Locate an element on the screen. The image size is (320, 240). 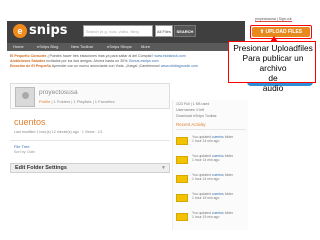
callout-line: de is located at coordinates (273, 78).